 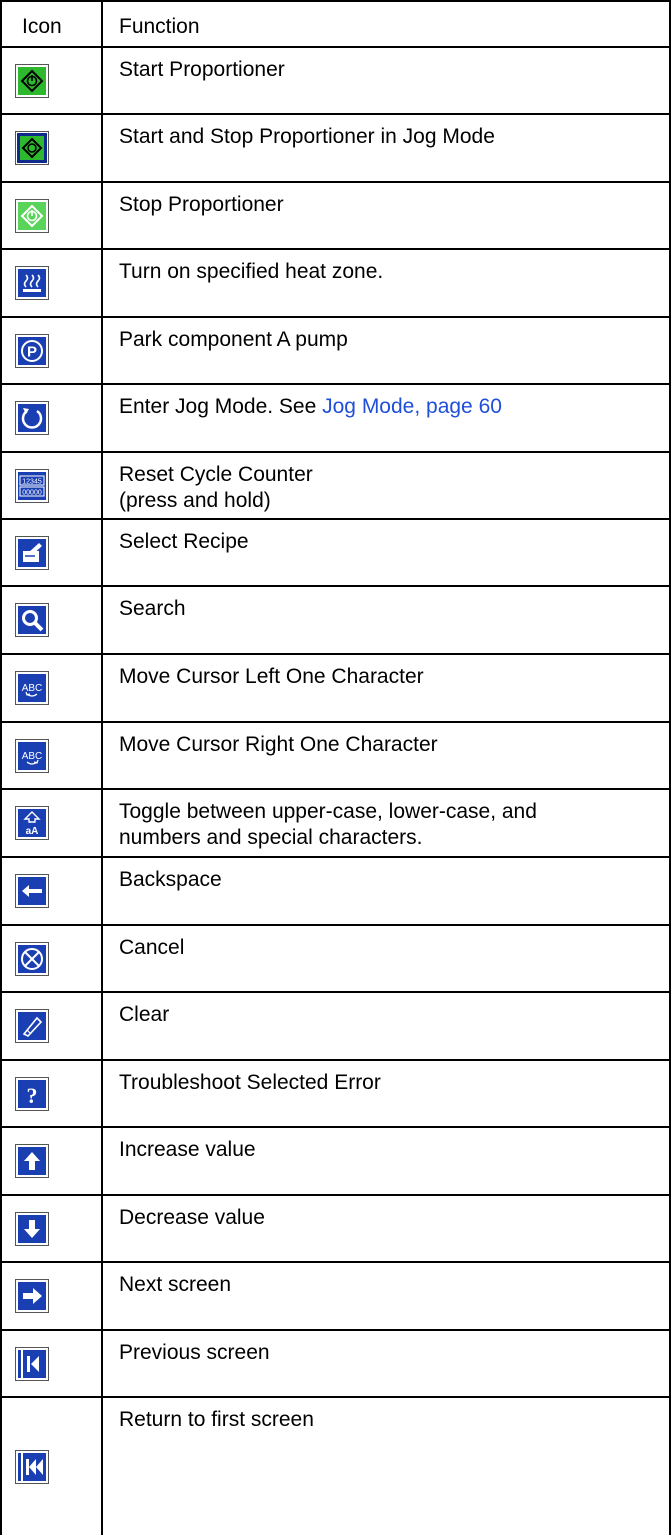 I want to click on function-text: Select Recipe, so click(x=391, y=542).